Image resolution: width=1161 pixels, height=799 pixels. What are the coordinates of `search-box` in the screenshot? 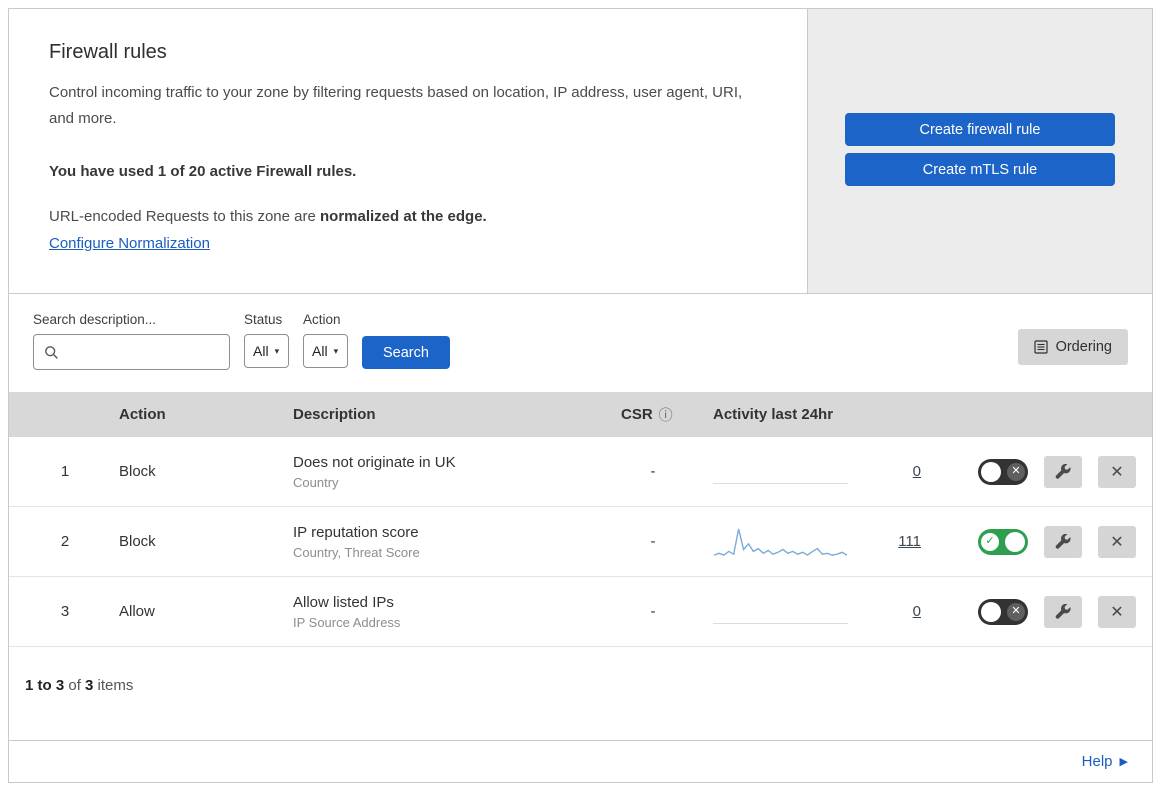 It's located at (131, 352).